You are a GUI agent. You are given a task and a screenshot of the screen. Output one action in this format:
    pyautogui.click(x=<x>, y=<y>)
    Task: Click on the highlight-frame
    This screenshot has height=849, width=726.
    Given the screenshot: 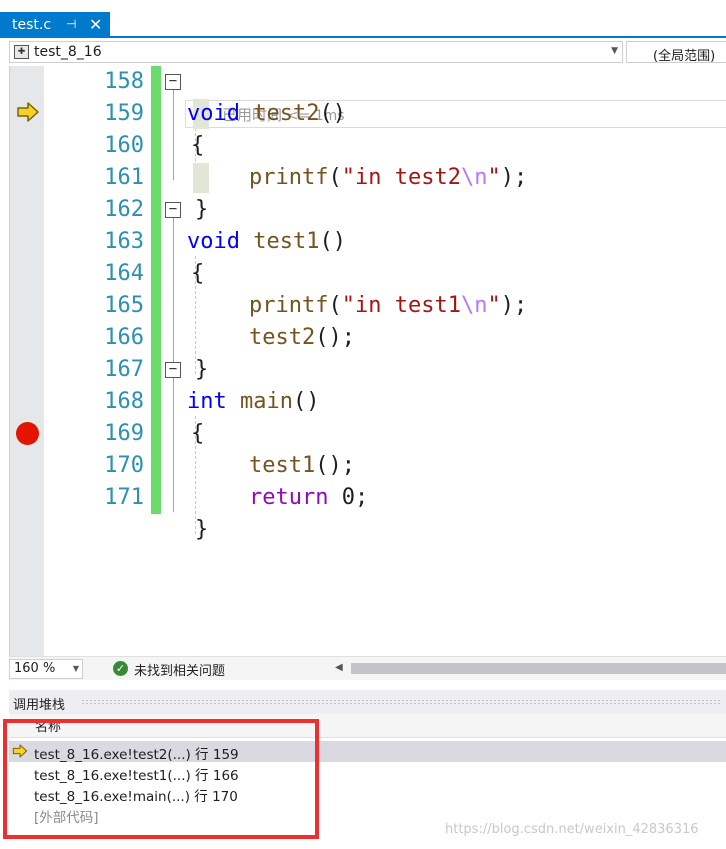 What is the action you would take?
    pyautogui.click(x=161, y=779)
    